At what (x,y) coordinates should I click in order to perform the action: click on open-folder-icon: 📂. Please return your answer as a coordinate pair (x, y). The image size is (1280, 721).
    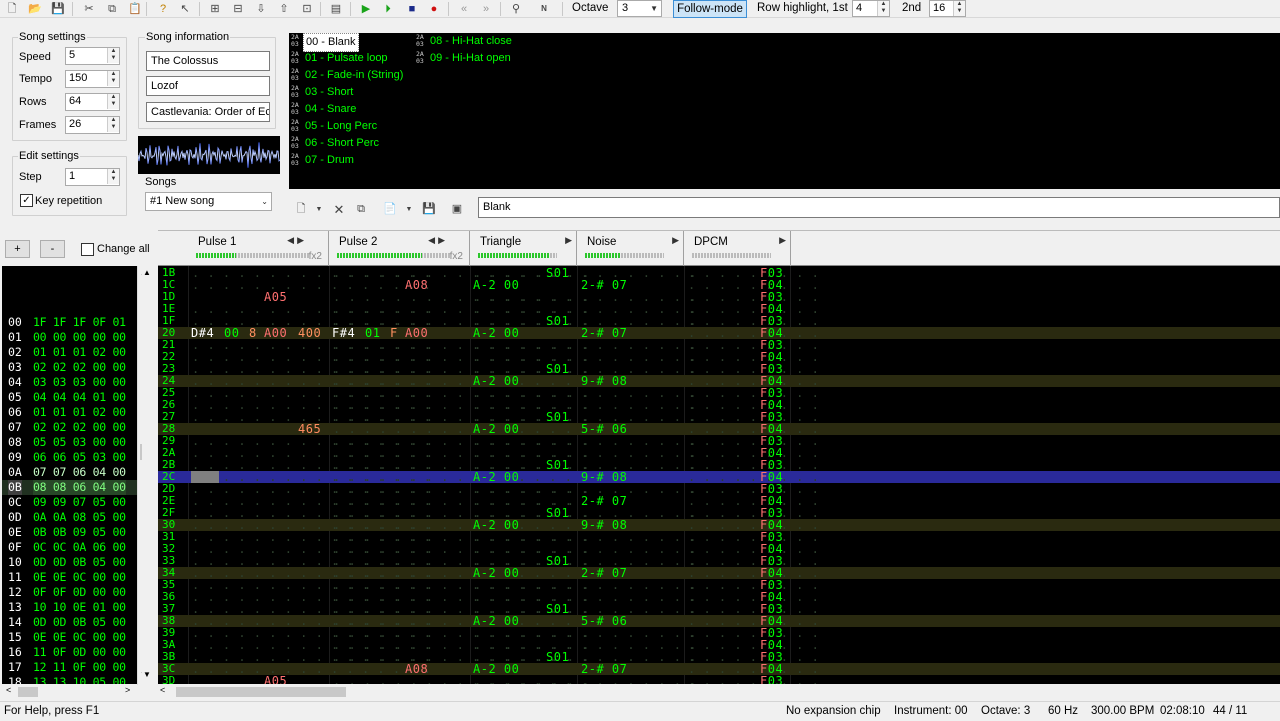
    Looking at the image, I should click on (35, 9).